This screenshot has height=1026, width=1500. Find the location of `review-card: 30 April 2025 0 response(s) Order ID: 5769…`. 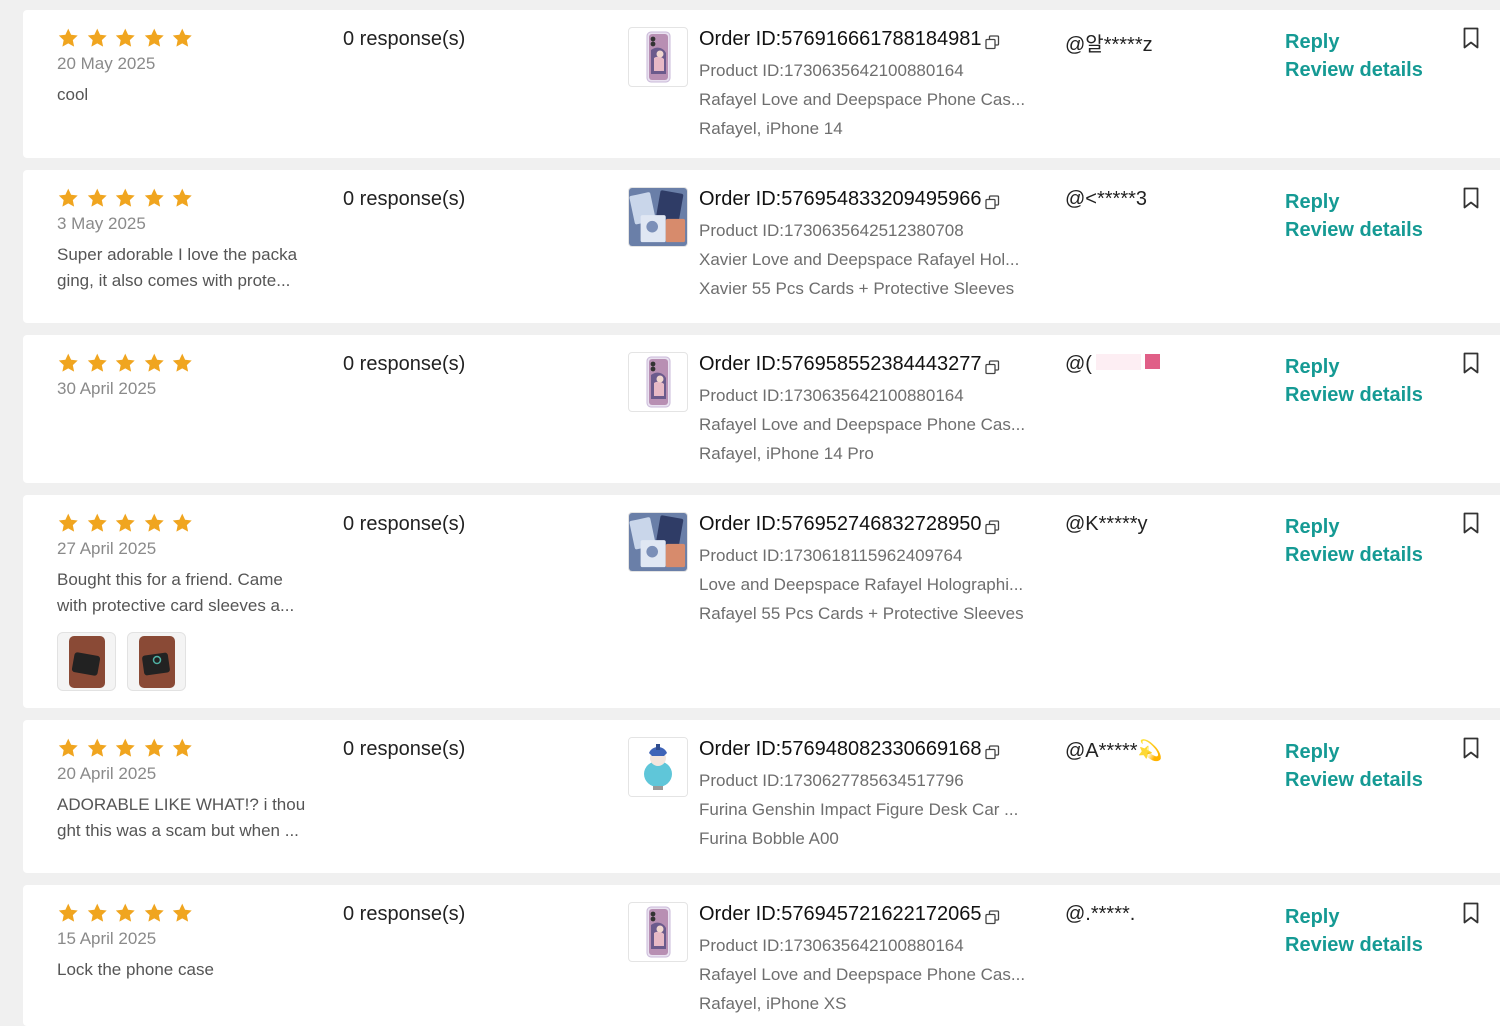

review-card: 30 April 2025 0 response(s) Order ID: 5769… is located at coordinates (761, 409).